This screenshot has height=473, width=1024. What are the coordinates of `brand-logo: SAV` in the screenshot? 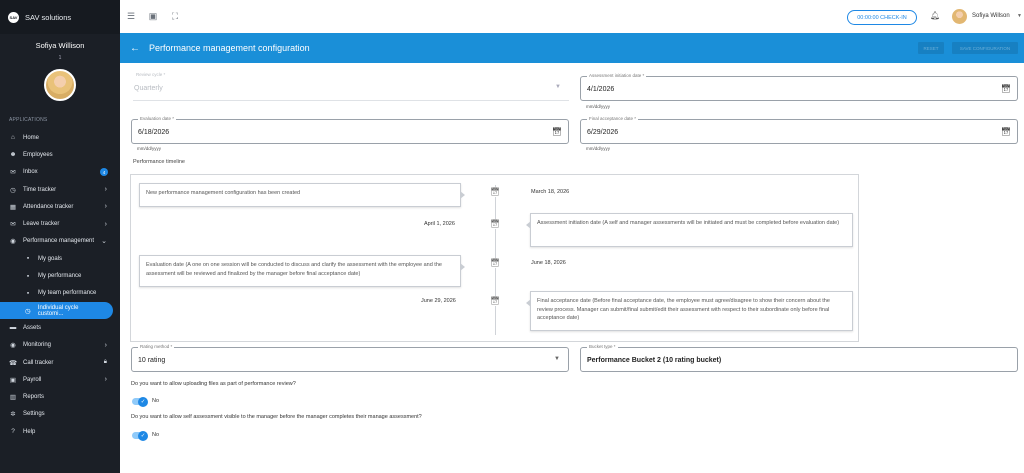 It's located at (13, 17).